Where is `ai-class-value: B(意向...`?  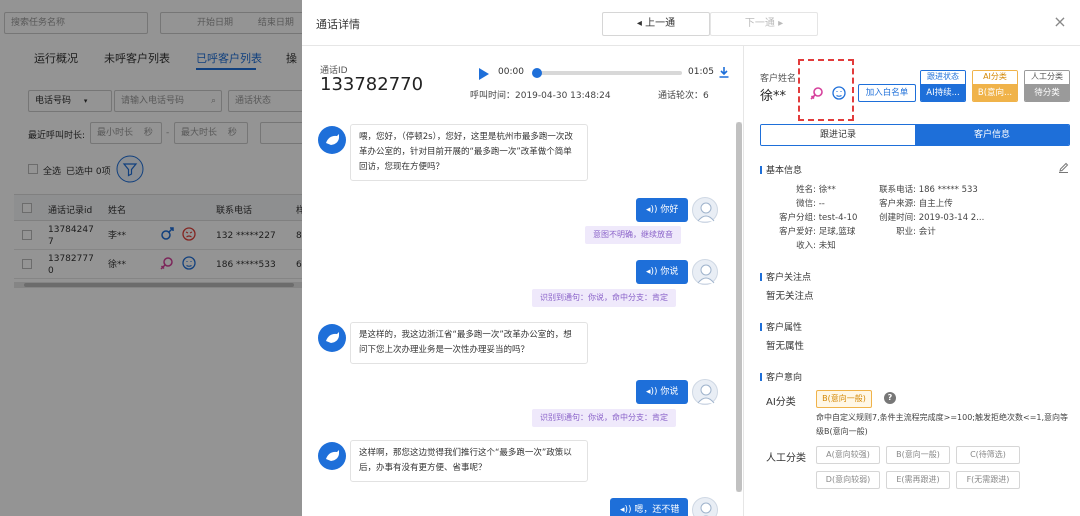 ai-class-value: B(意向... is located at coordinates (995, 92).